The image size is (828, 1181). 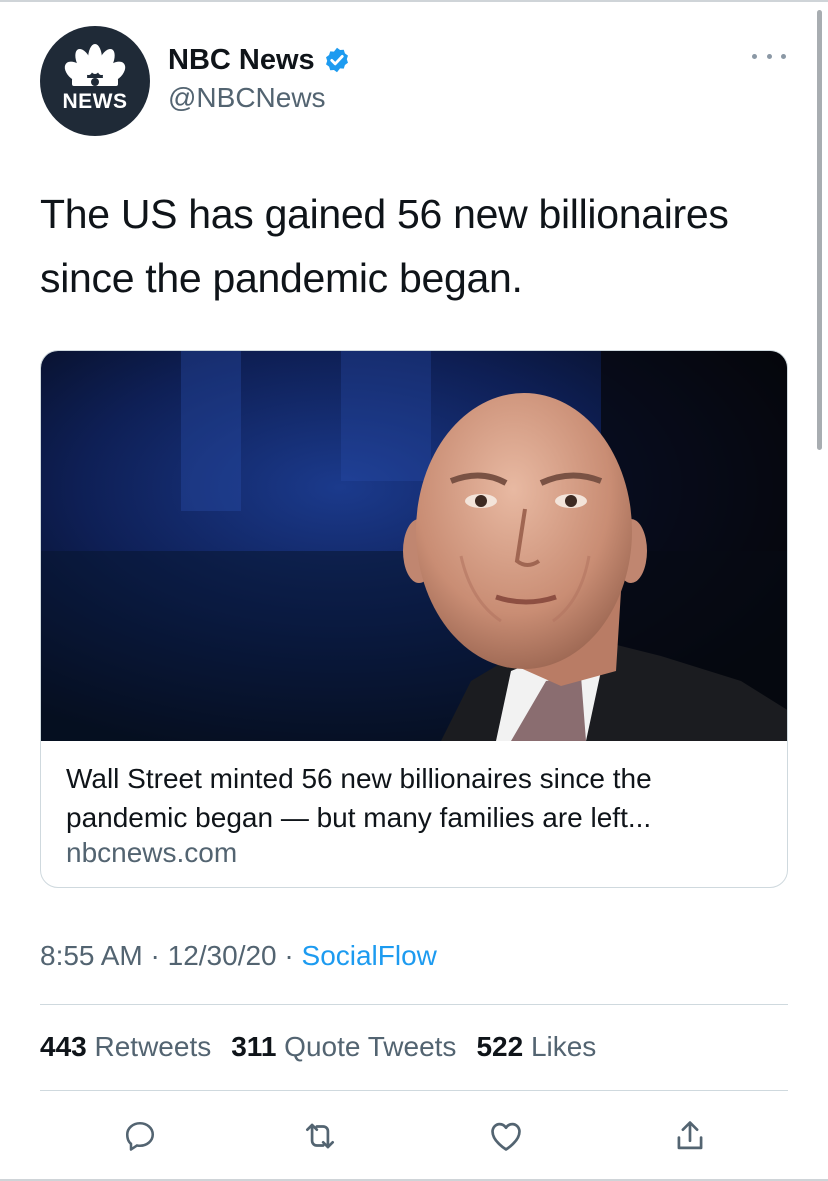 I want to click on likes-stat: 522 Likes, so click(x=536, y=1047).